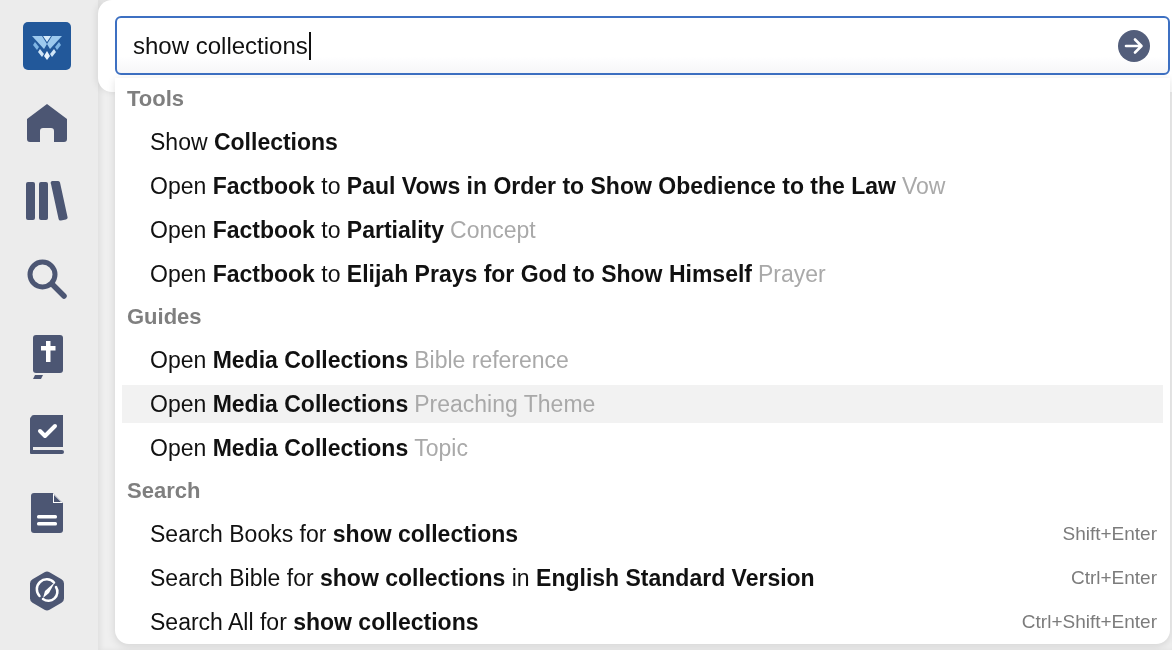  I want to click on suggestion-item: Open Factbook to Elijah Prays for God to Show Himself Prayer, so click(642, 274).